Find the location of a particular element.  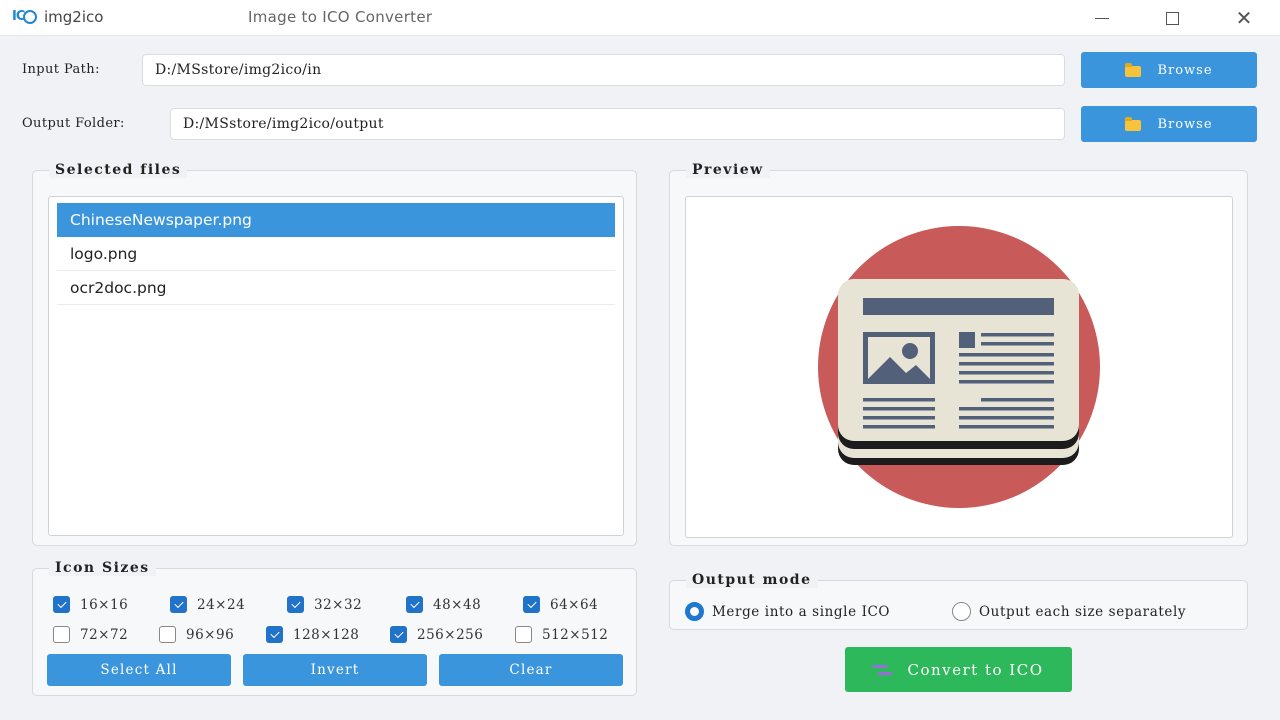

size-label: 128×128 is located at coordinates (326, 634).